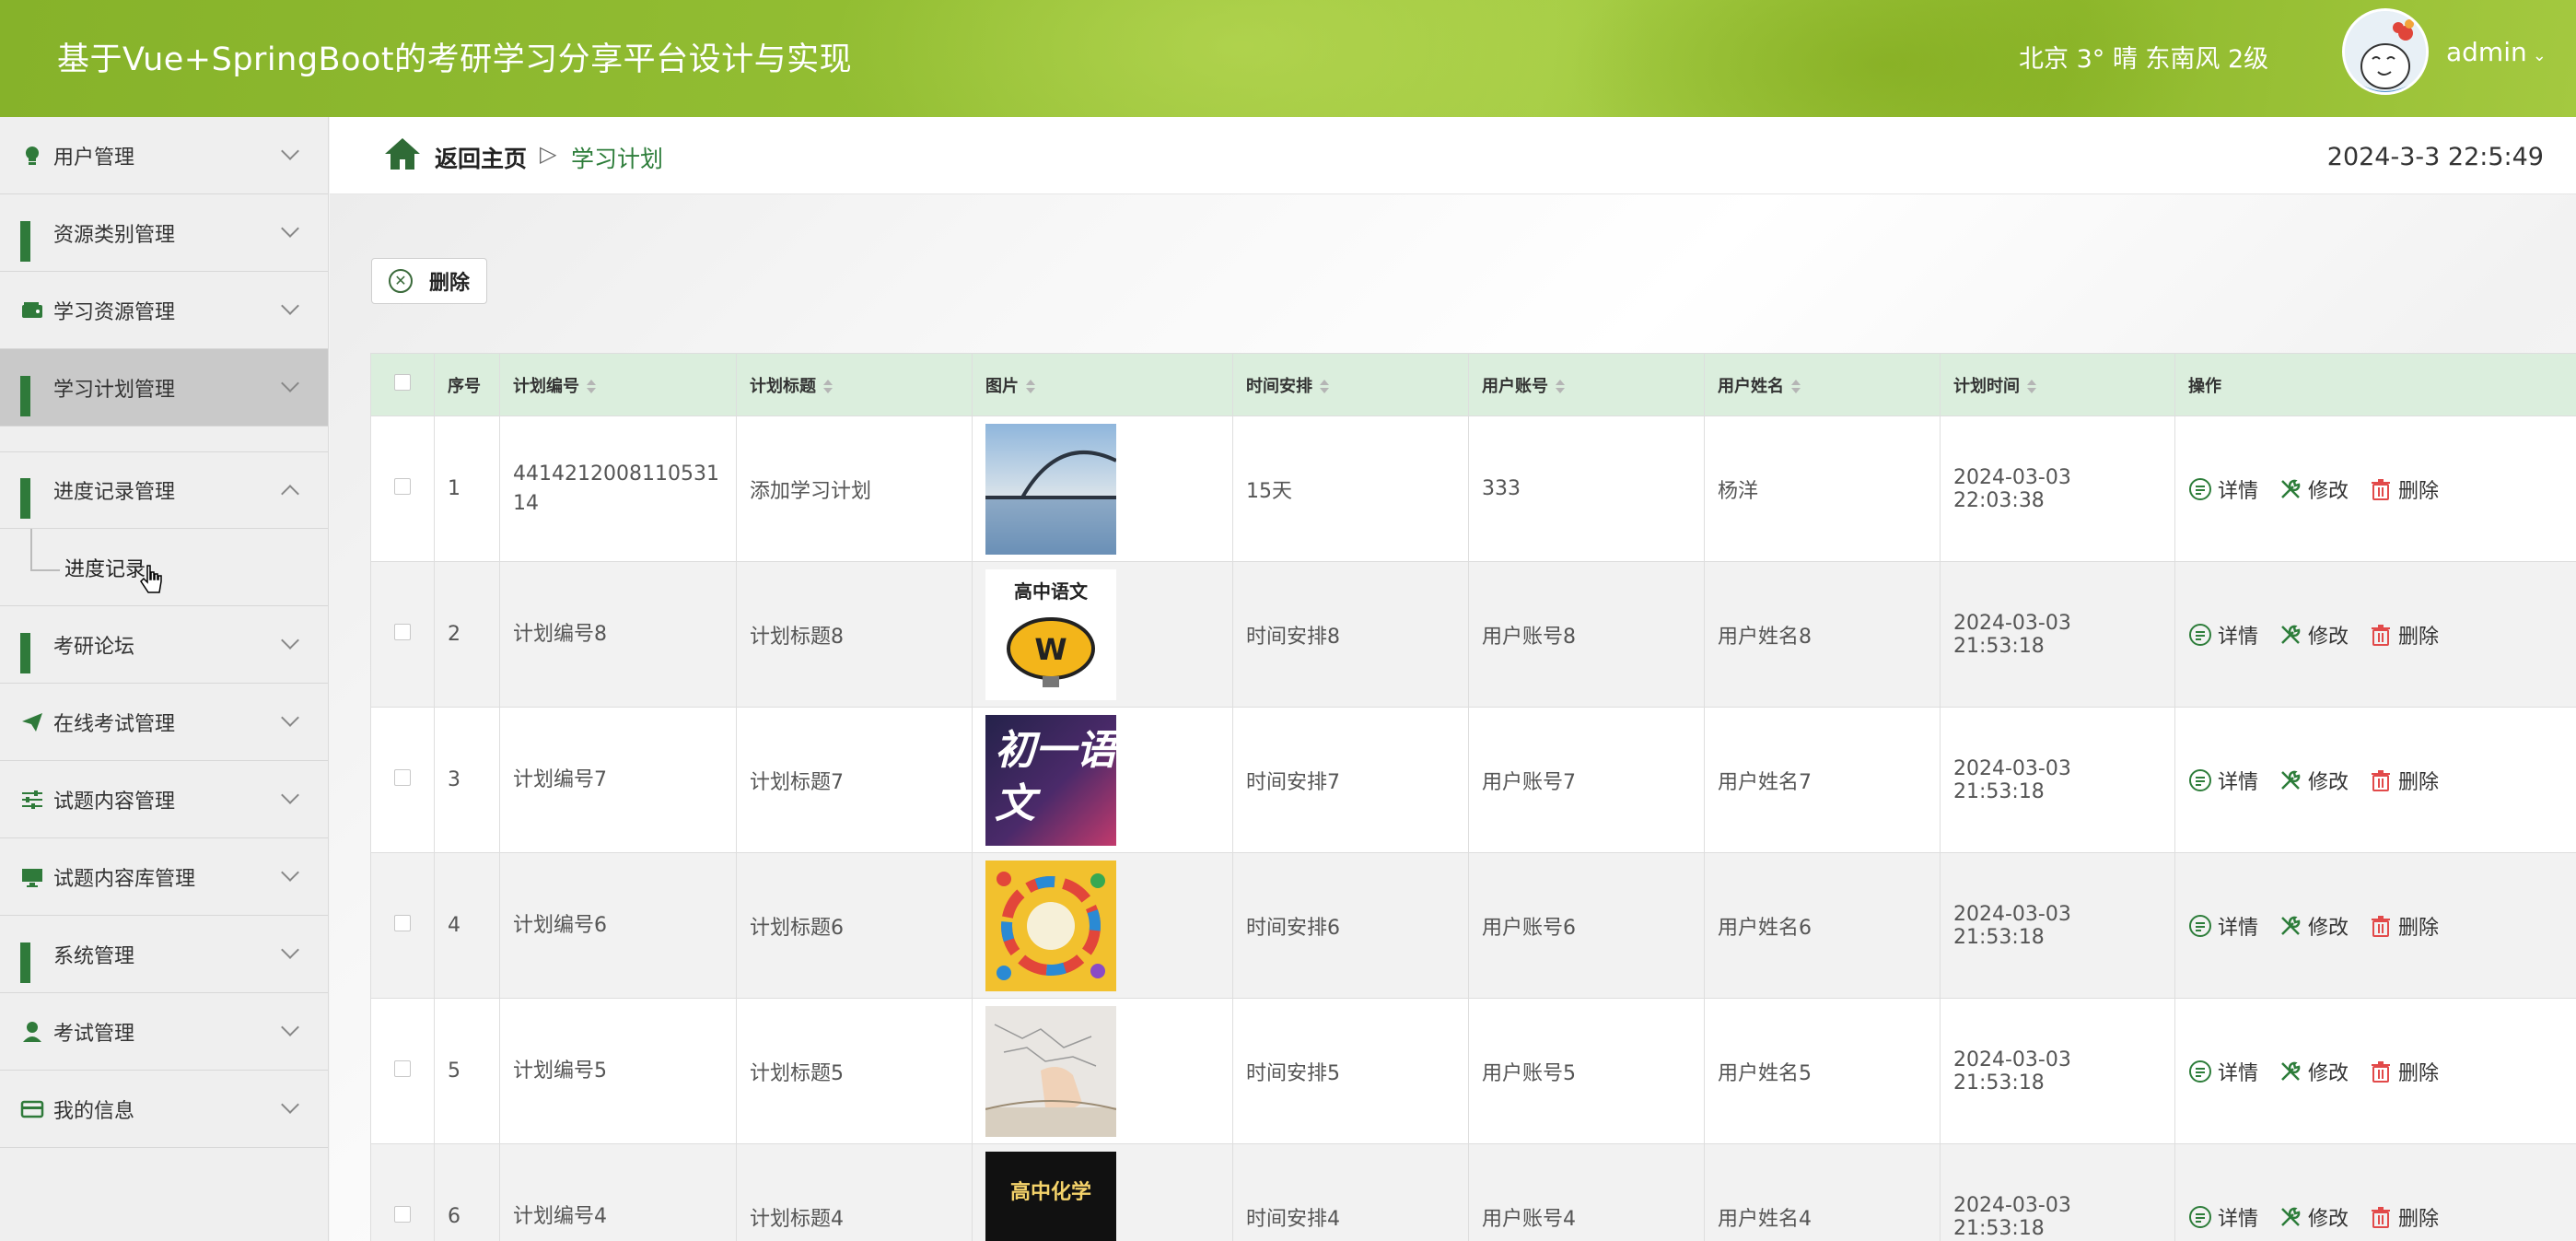  What do you see at coordinates (1822, 384) in the screenshot?
I see `column-header-name: 用户姓名` at bounding box center [1822, 384].